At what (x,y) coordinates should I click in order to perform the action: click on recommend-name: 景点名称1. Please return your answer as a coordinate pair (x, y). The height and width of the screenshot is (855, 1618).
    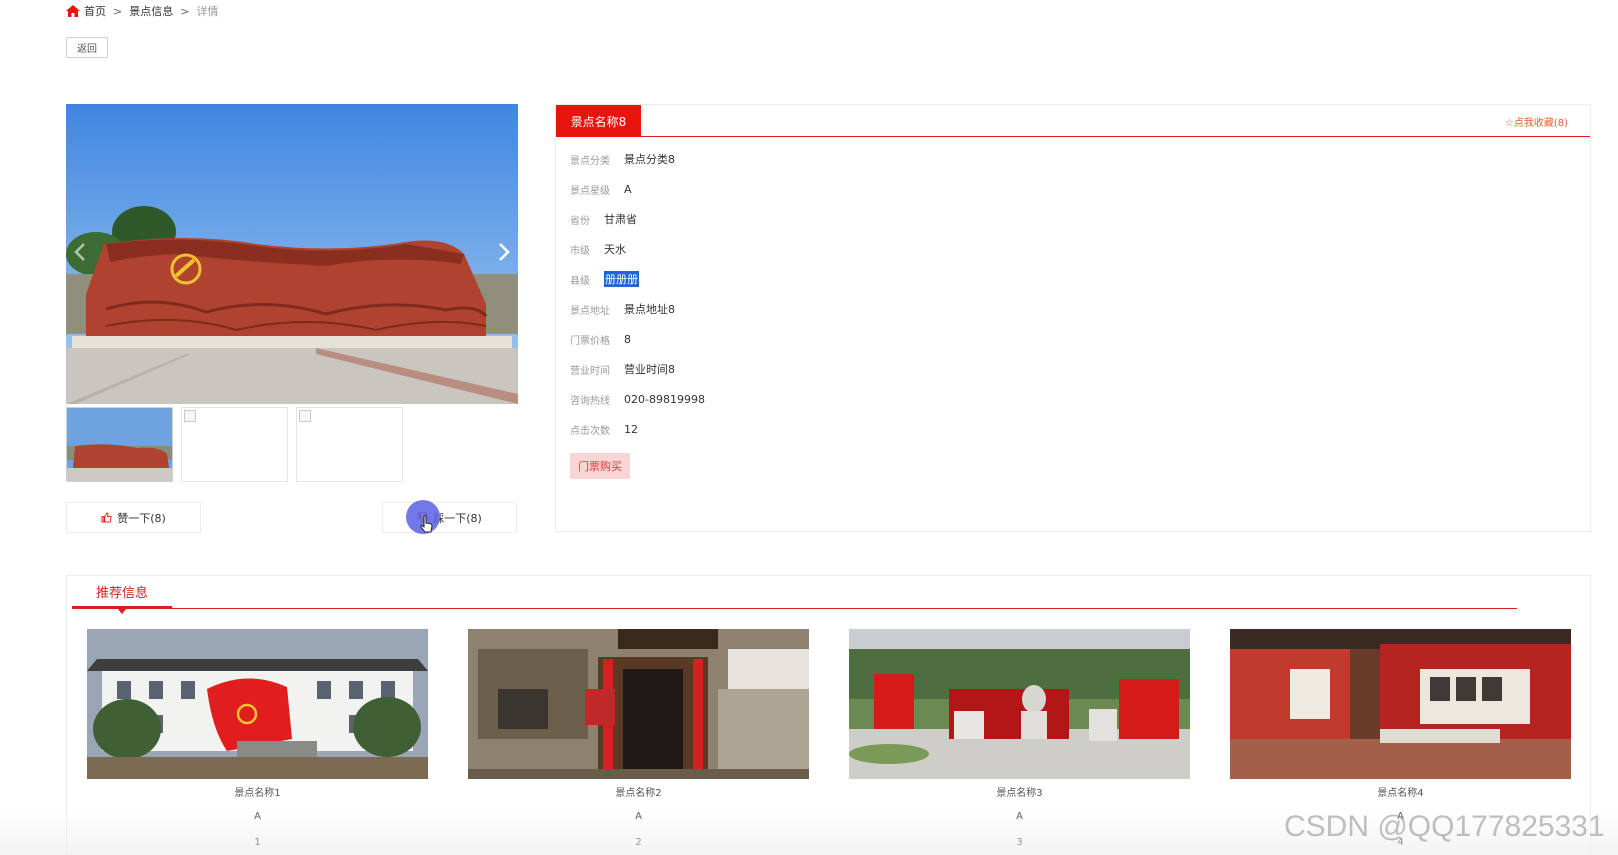
    Looking at the image, I should click on (257, 791).